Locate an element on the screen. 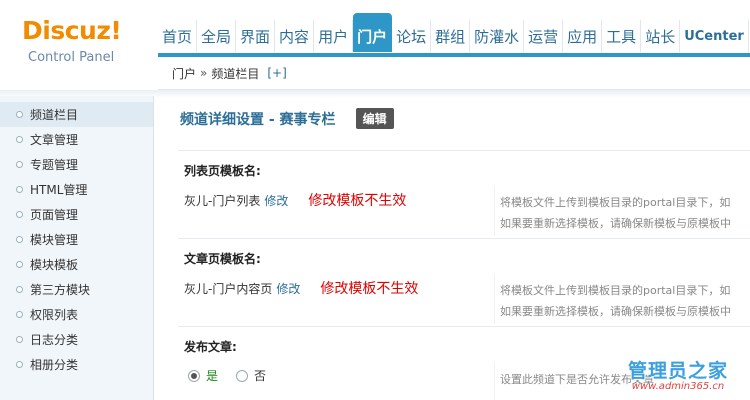 This screenshot has height=400, width=750. nav-item-admin: 站长 is located at coordinates (661, 36).